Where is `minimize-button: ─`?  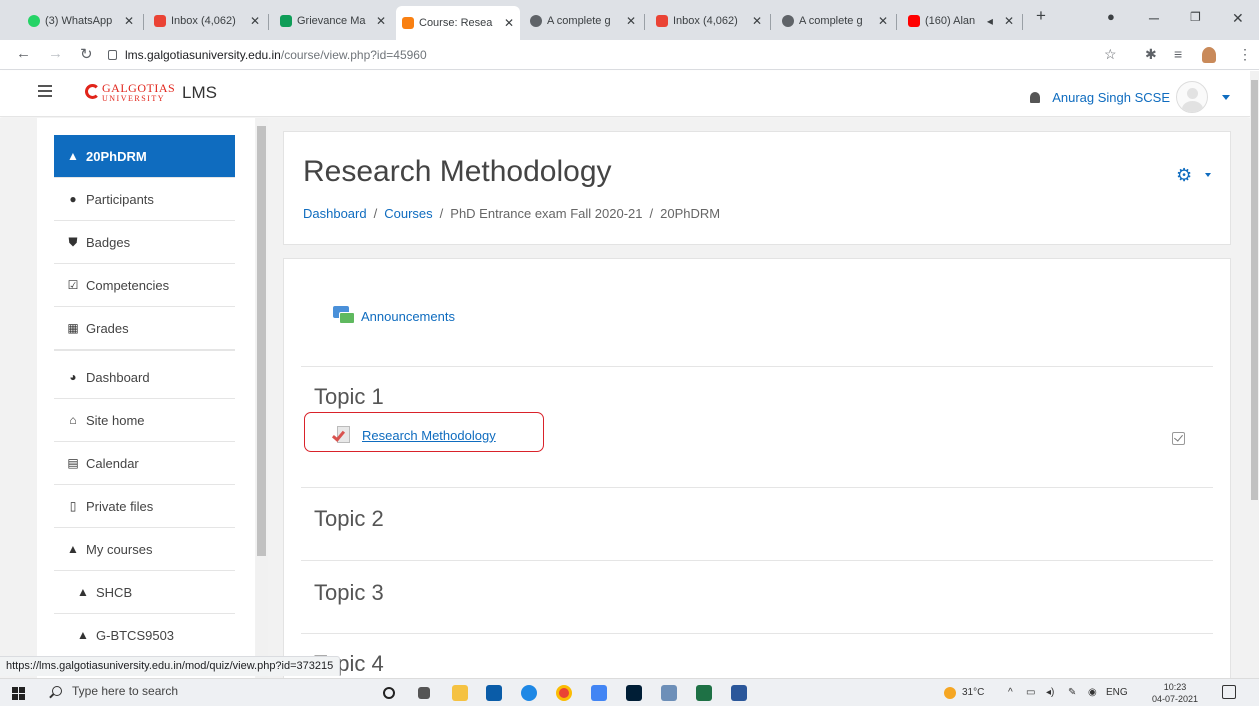 minimize-button: ─ is located at coordinates (1154, 18).